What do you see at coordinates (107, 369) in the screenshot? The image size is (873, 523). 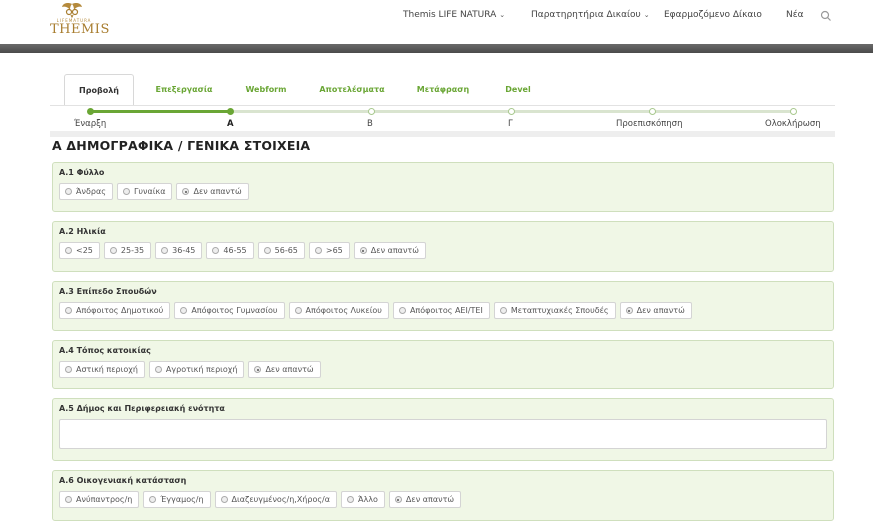 I see `radio-option-label: Αστική περιοχή` at bounding box center [107, 369].